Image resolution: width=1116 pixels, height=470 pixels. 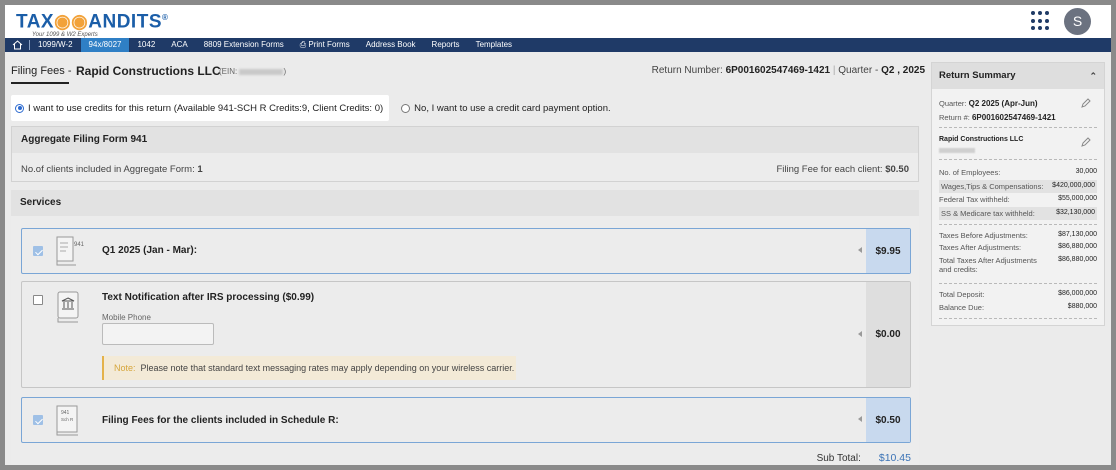 I want to click on summary-row: SS & Medicare tax withheld: $32,130,000, so click(x=1018, y=213).